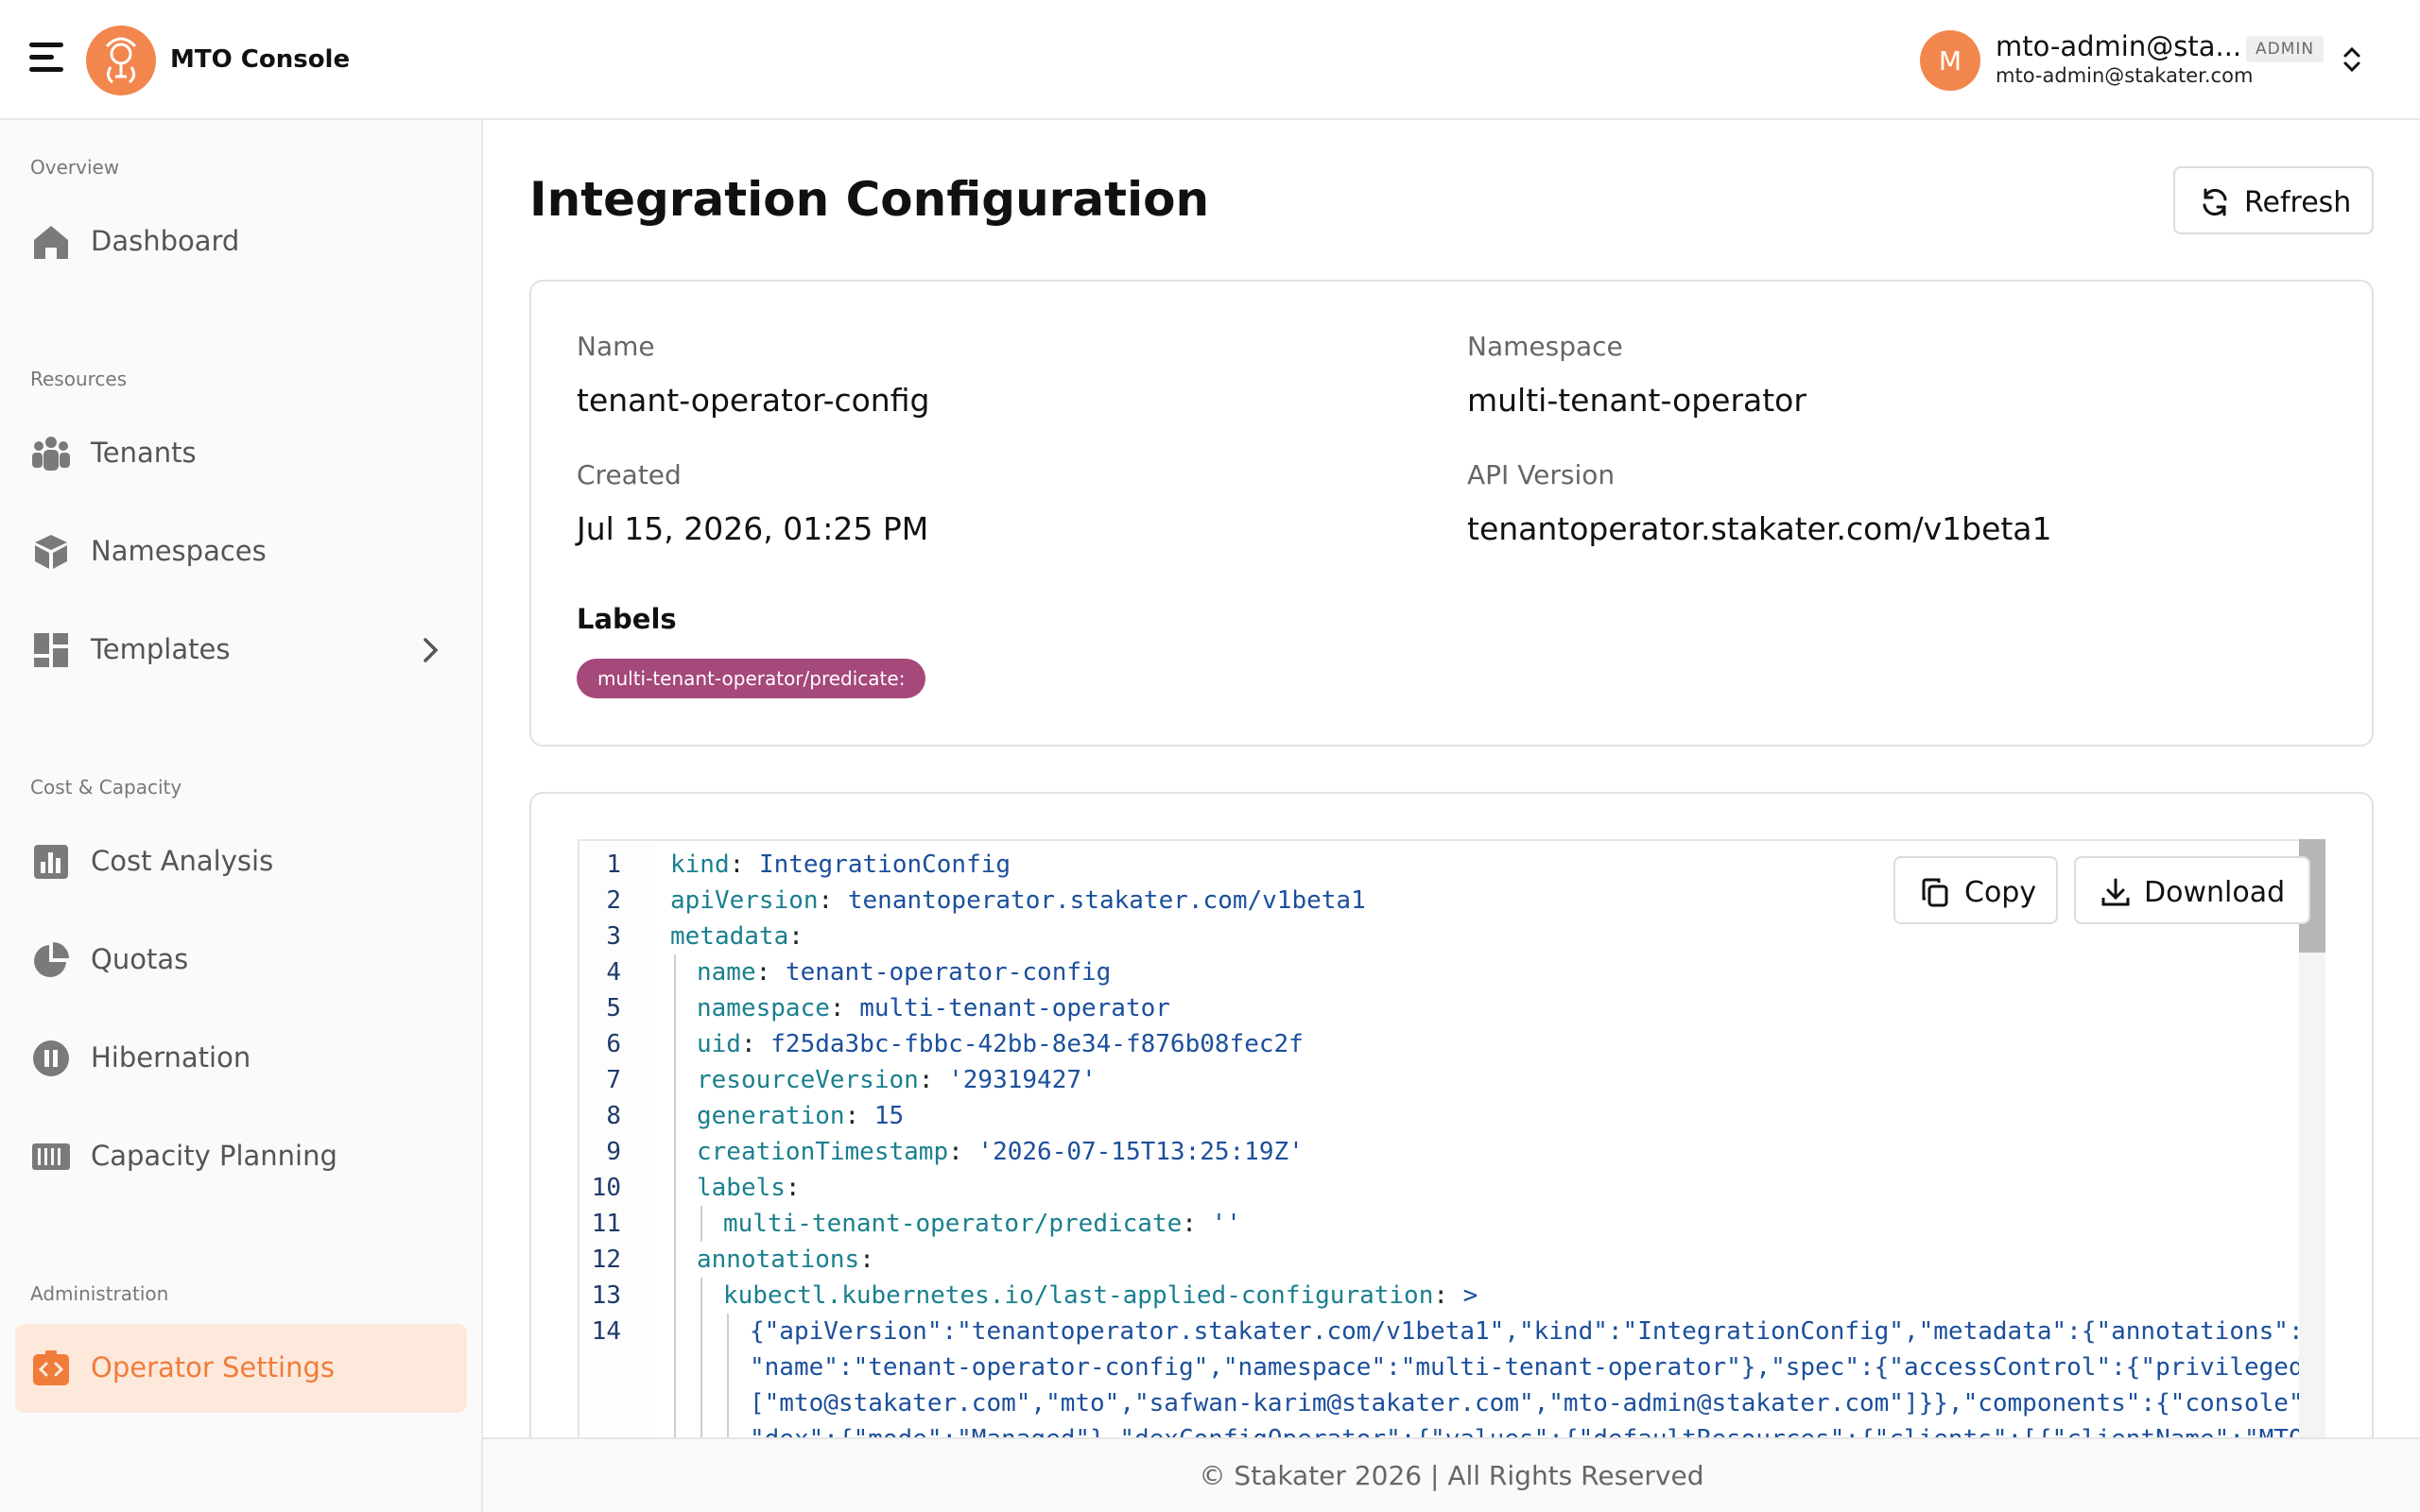  Describe the element at coordinates (614, 900) in the screenshot. I see `line-number: 2` at that location.